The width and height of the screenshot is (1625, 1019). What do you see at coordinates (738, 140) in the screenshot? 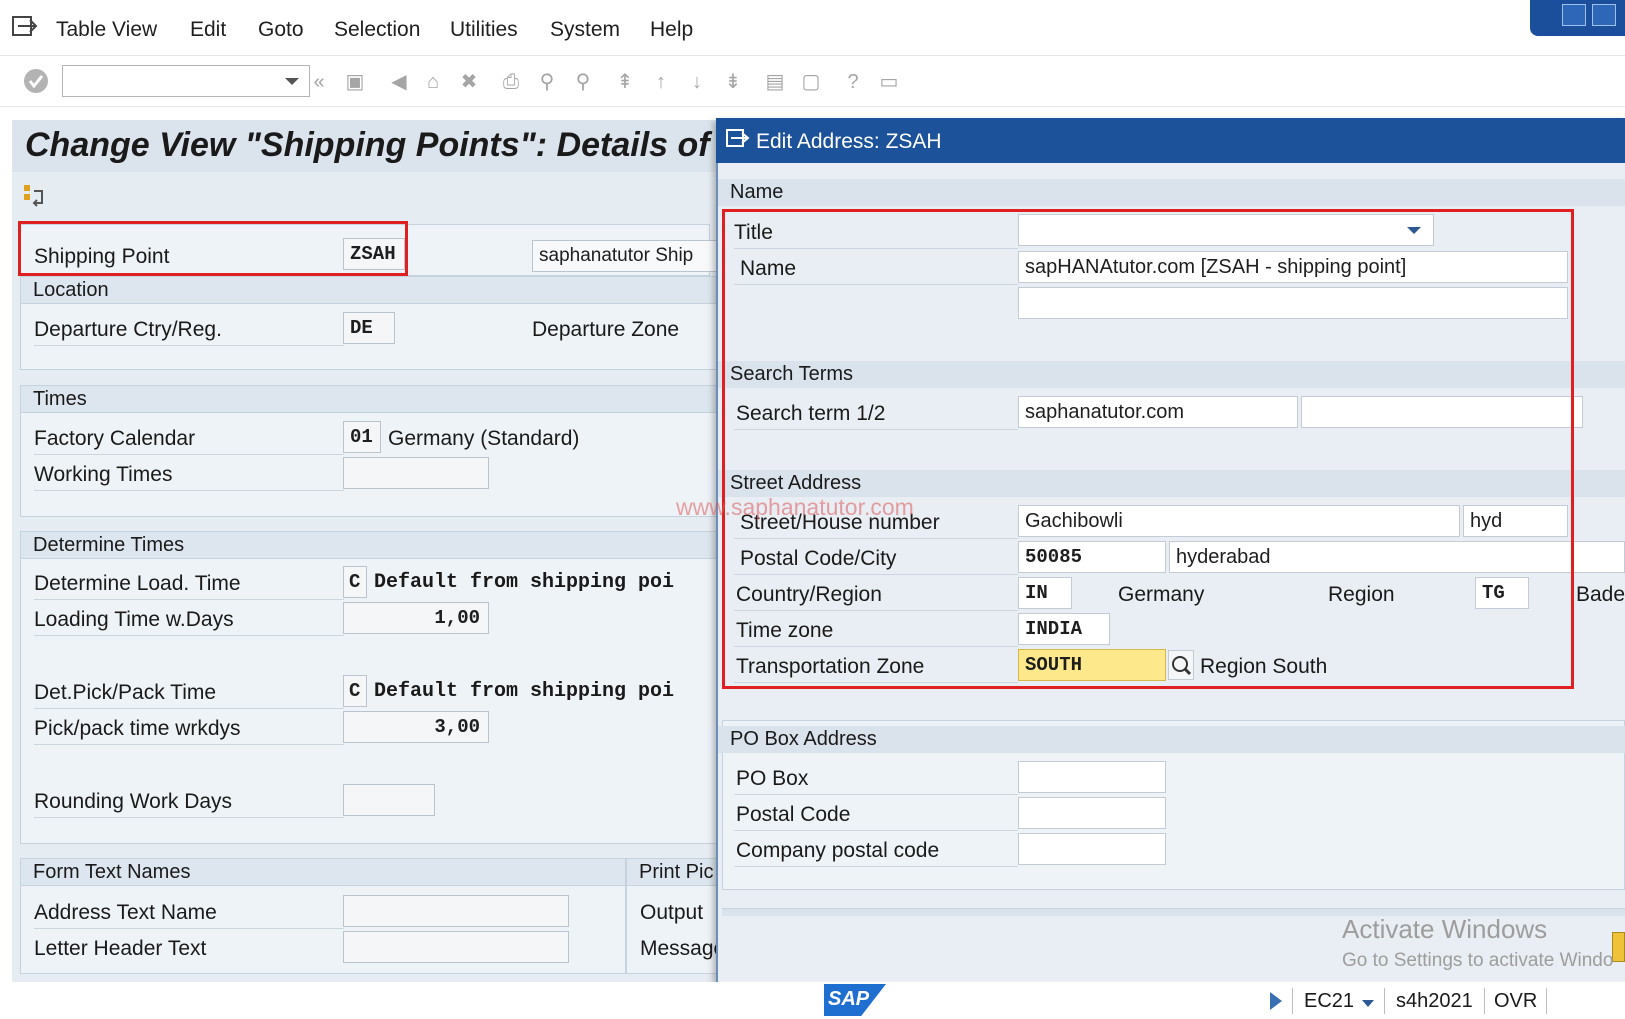
I see `dialog-menu-icon` at bounding box center [738, 140].